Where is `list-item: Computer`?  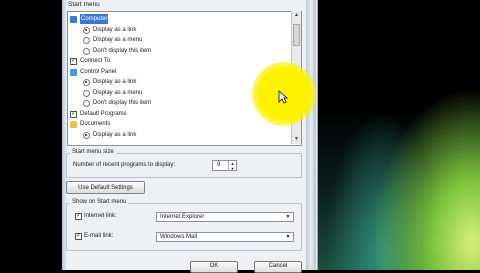 list-item: Computer is located at coordinates (179, 19).